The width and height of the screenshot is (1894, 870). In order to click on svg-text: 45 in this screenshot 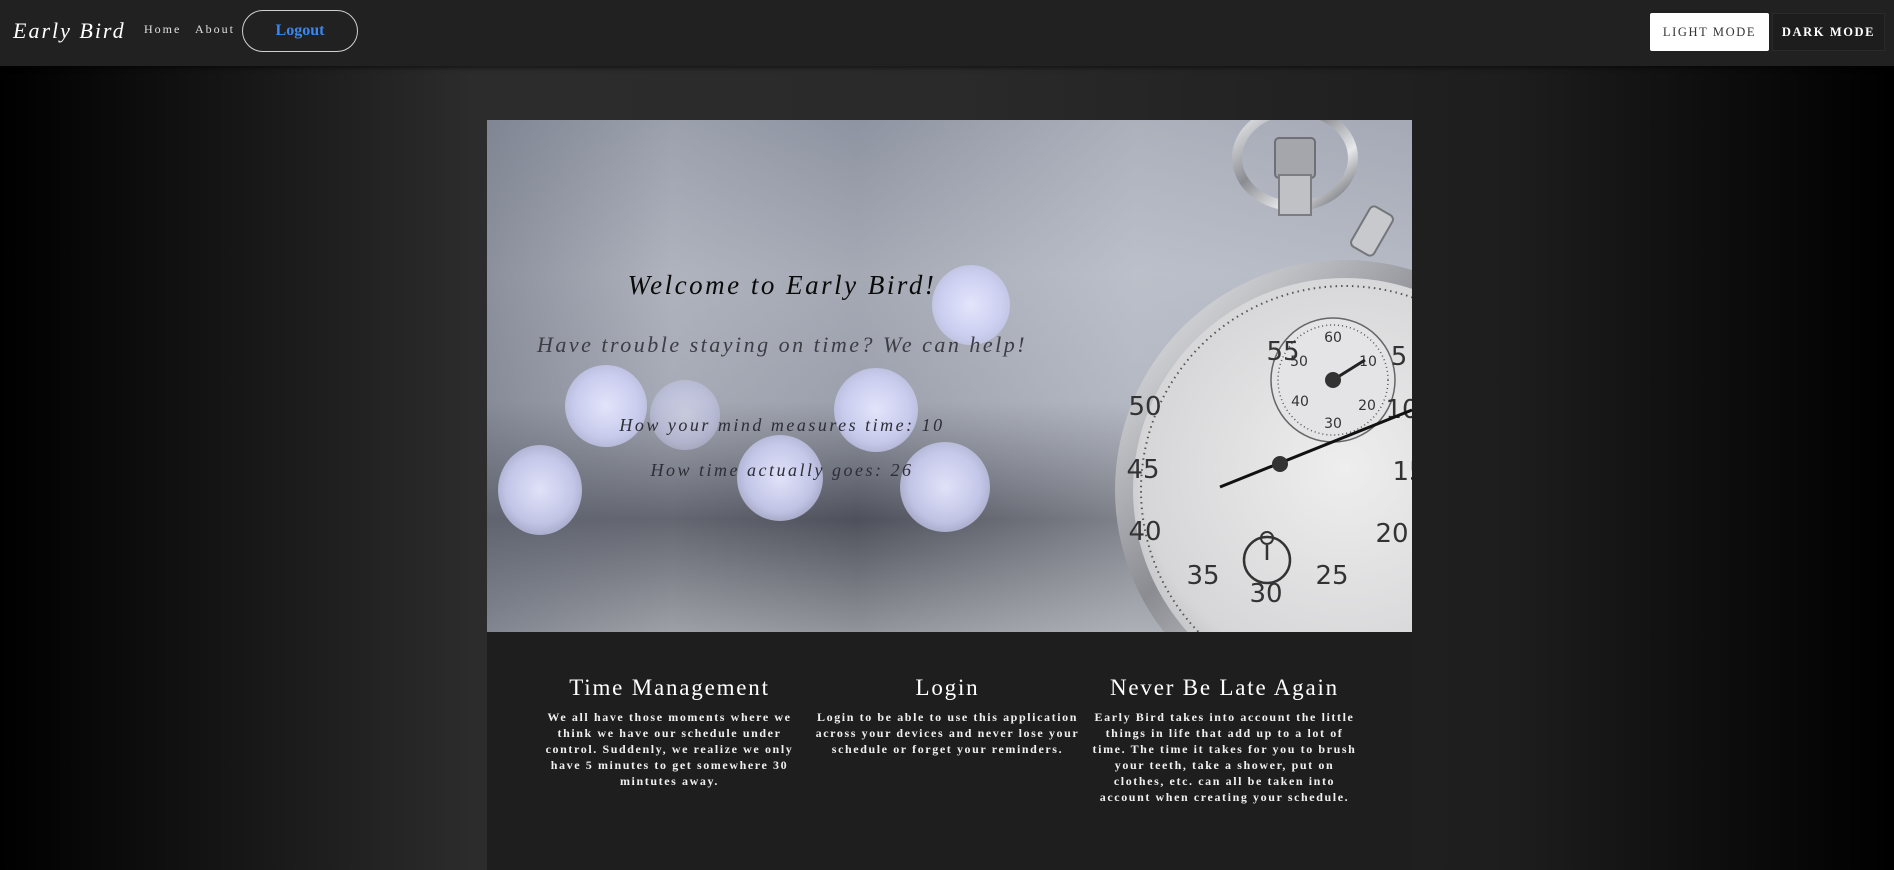, I will do `click(1142, 470)`.